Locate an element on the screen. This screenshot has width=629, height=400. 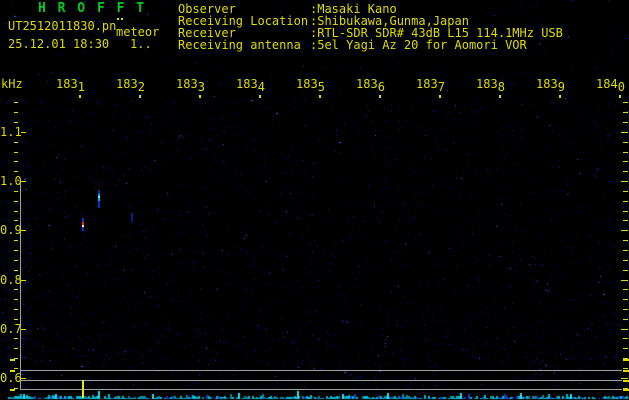
strip-chart-left-tick is located at coordinates (12, 390).